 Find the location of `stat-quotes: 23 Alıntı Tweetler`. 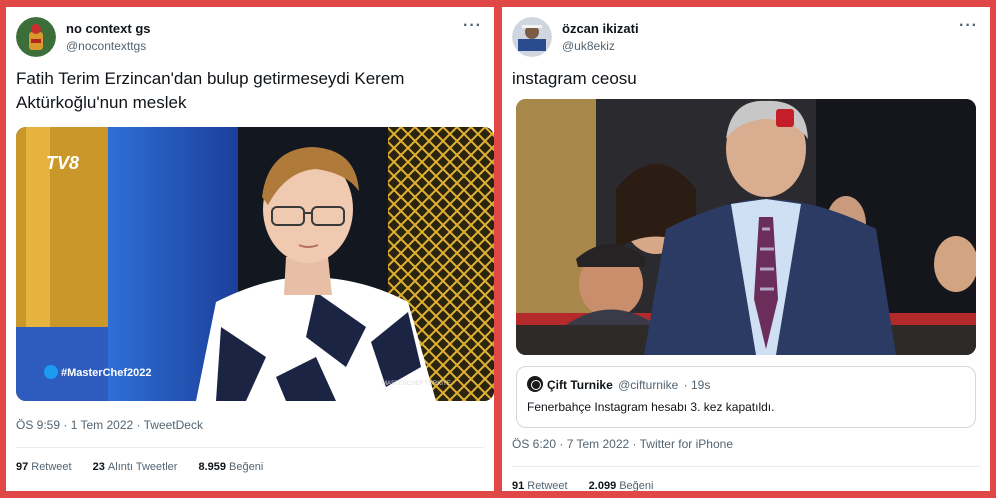

stat-quotes: 23 Alıntı Tweetler is located at coordinates (135, 467).